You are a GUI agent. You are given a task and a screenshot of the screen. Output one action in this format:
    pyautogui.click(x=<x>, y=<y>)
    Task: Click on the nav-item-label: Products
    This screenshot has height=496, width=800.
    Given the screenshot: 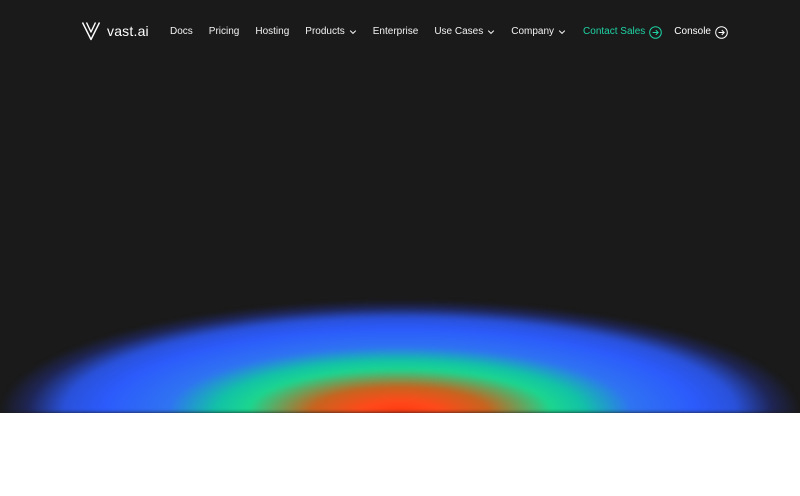 What is the action you would take?
    pyautogui.click(x=325, y=31)
    